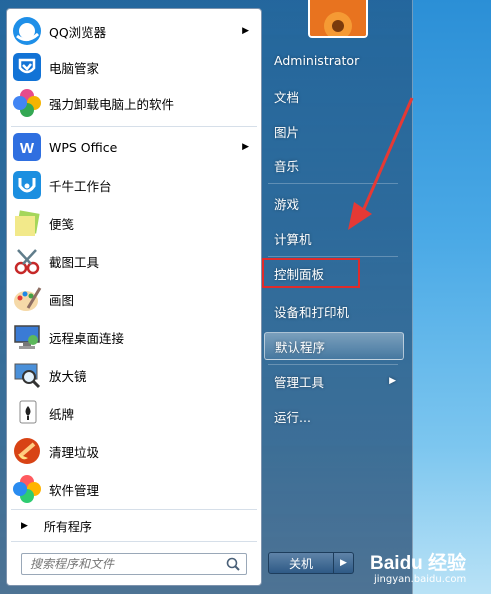 This screenshot has height=594, width=491. What do you see at coordinates (74, 262) in the screenshot?
I see `program-label: 截图工具` at bounding box center [74, 262].